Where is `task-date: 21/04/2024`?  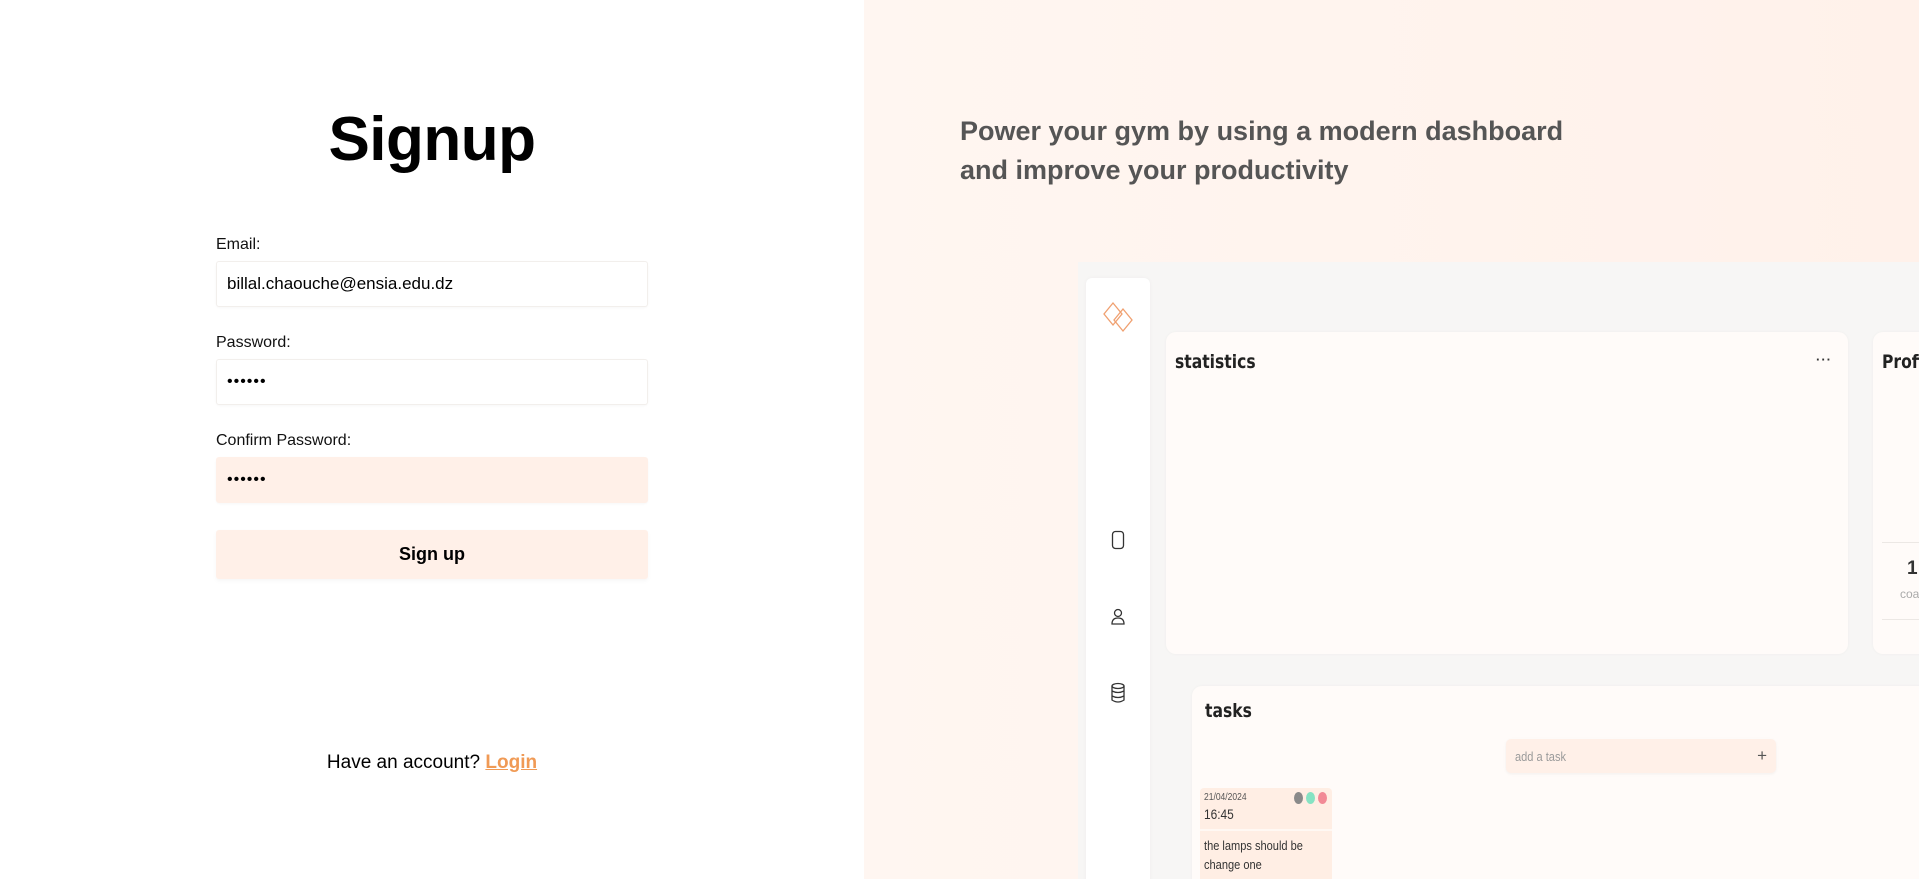
task-date: 21/04/2024 is located at coordinates (1225, 797).